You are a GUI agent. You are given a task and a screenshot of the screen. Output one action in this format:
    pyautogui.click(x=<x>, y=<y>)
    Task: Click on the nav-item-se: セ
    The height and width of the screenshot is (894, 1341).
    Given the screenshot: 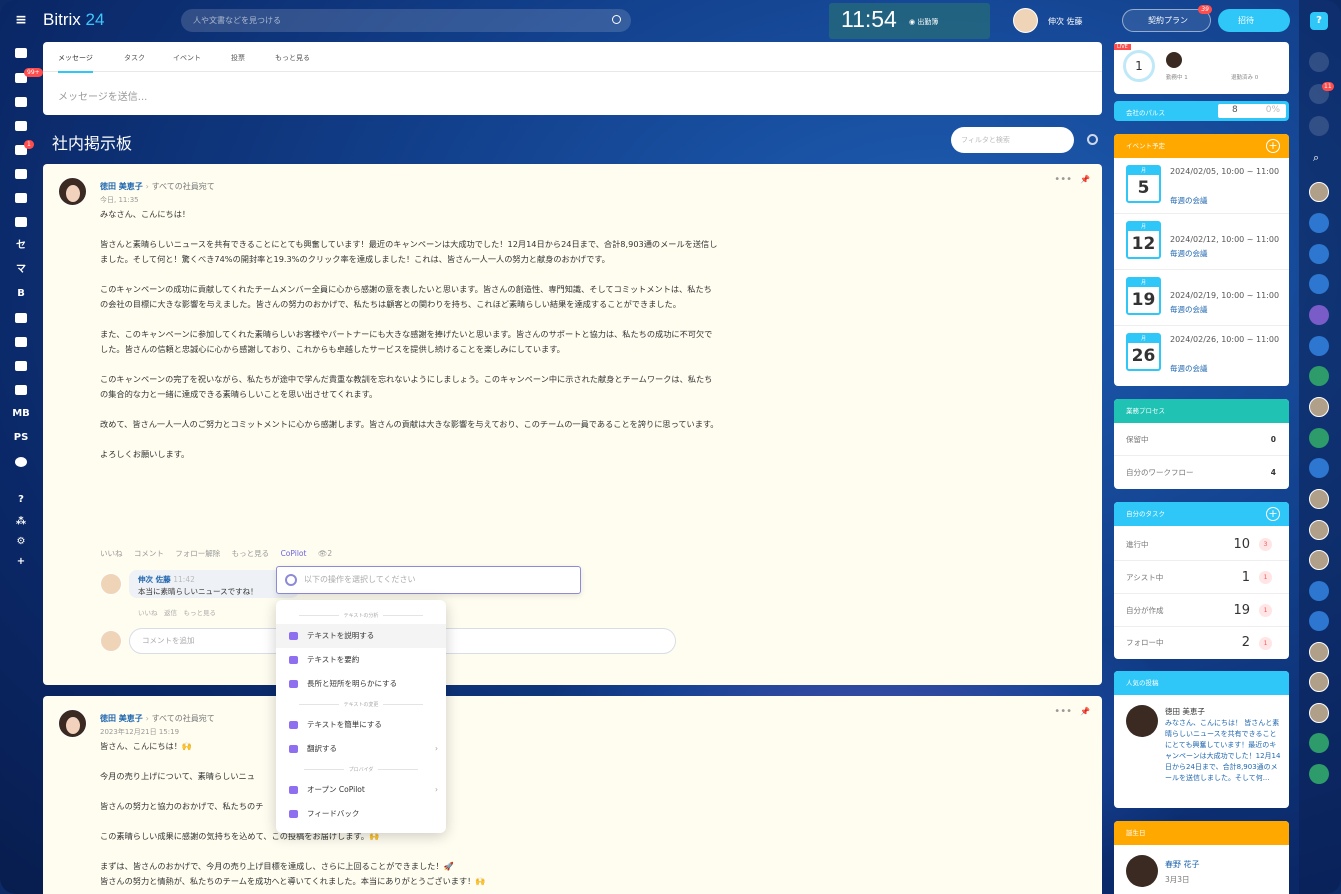 What is the action you would take?
    pyautogui.click(x=21, y=246)
    